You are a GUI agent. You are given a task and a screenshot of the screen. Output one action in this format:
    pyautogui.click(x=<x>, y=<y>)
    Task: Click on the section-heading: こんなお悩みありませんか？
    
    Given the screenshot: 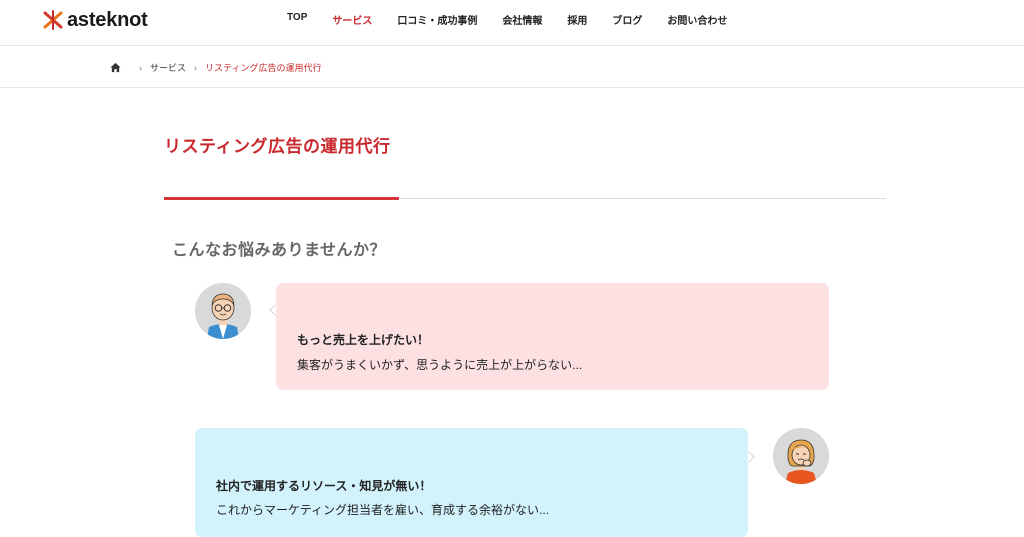 What is the action you would take?
    pyautogui.click(x=279, y=250)
    